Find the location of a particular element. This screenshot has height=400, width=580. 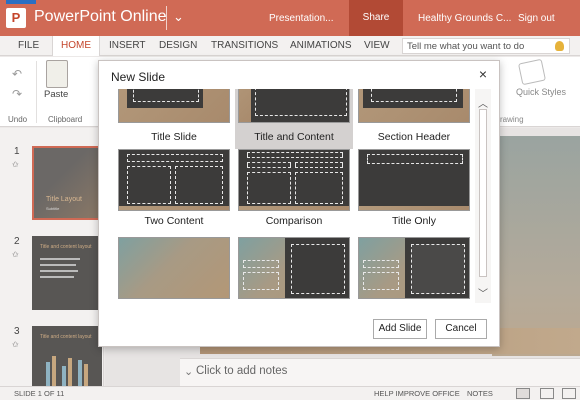

layout-blank is located at coordinates (174, 270).